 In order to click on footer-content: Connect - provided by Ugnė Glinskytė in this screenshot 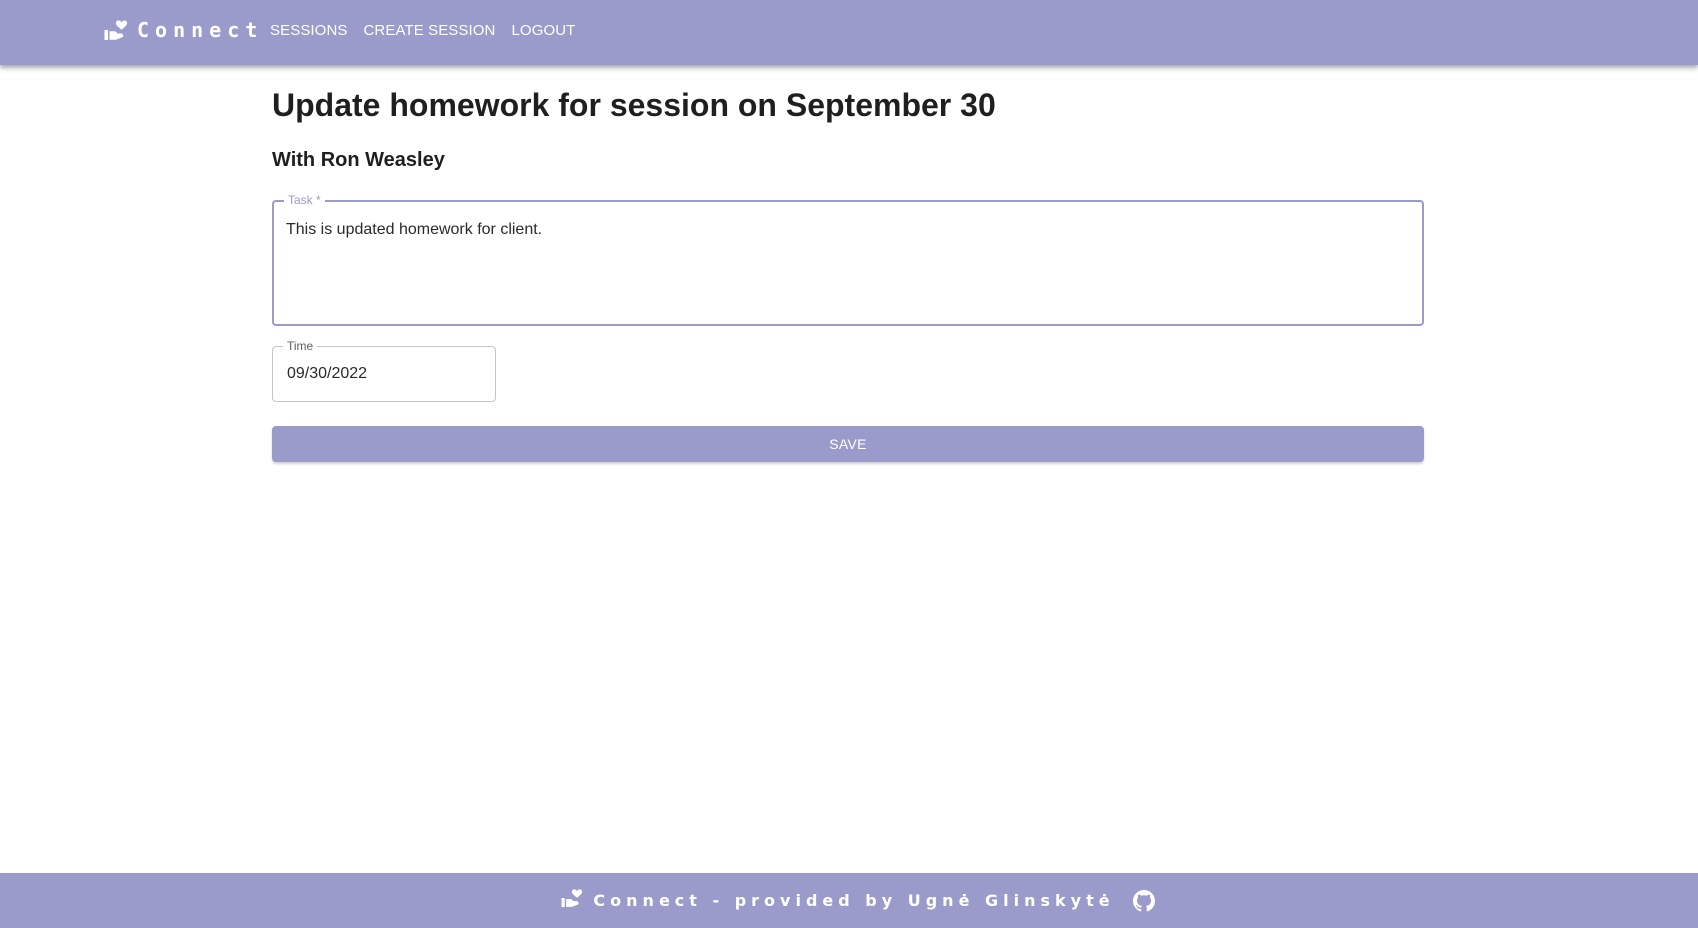, I will do `click(858, 900)`.